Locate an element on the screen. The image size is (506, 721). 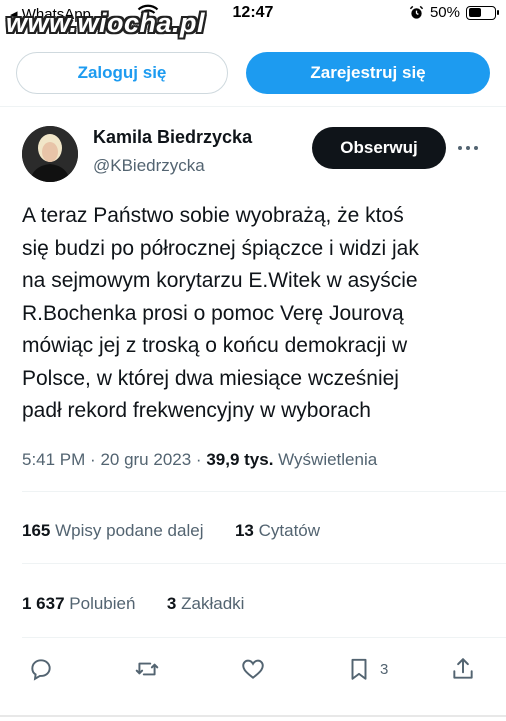
reposts-count: 165 is located at coordinates (36, 530).